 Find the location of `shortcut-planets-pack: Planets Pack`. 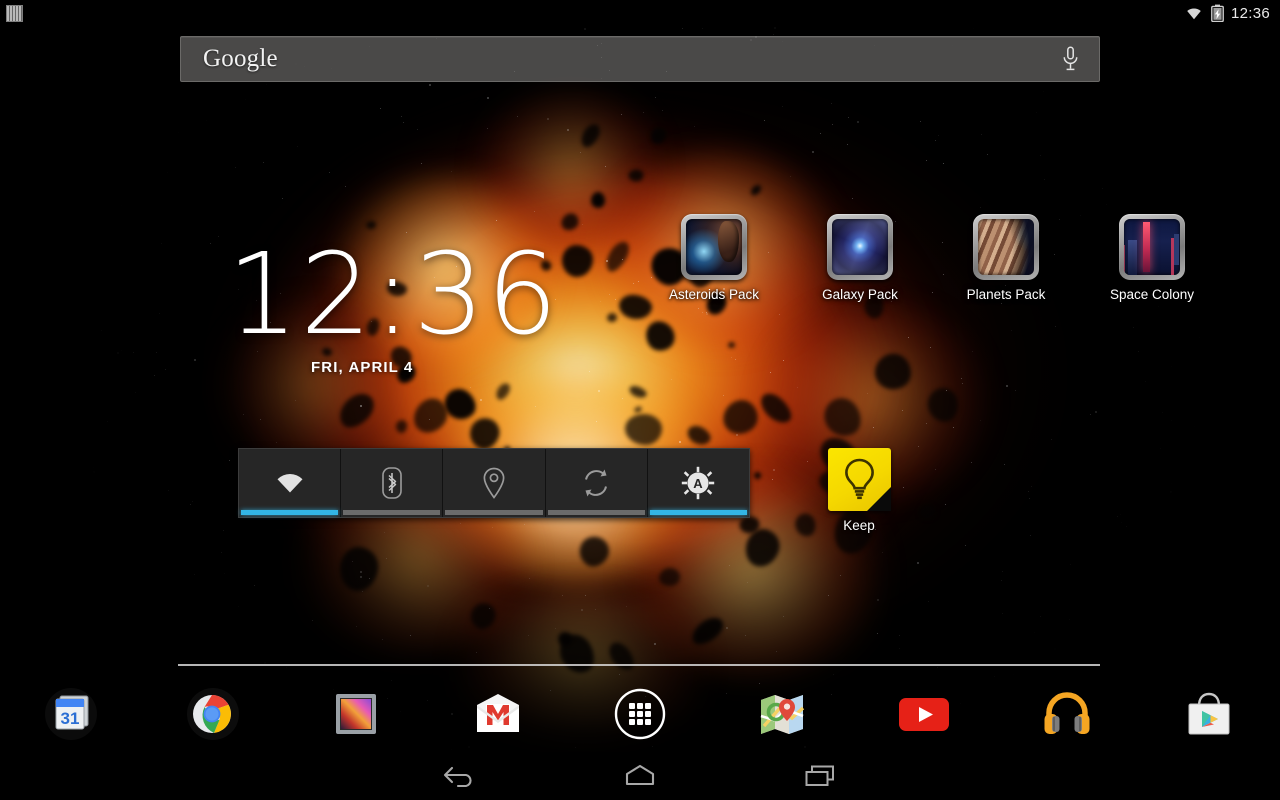

shortcut-planets-pack: Planets Pack is located at coordinates (1006, 258).